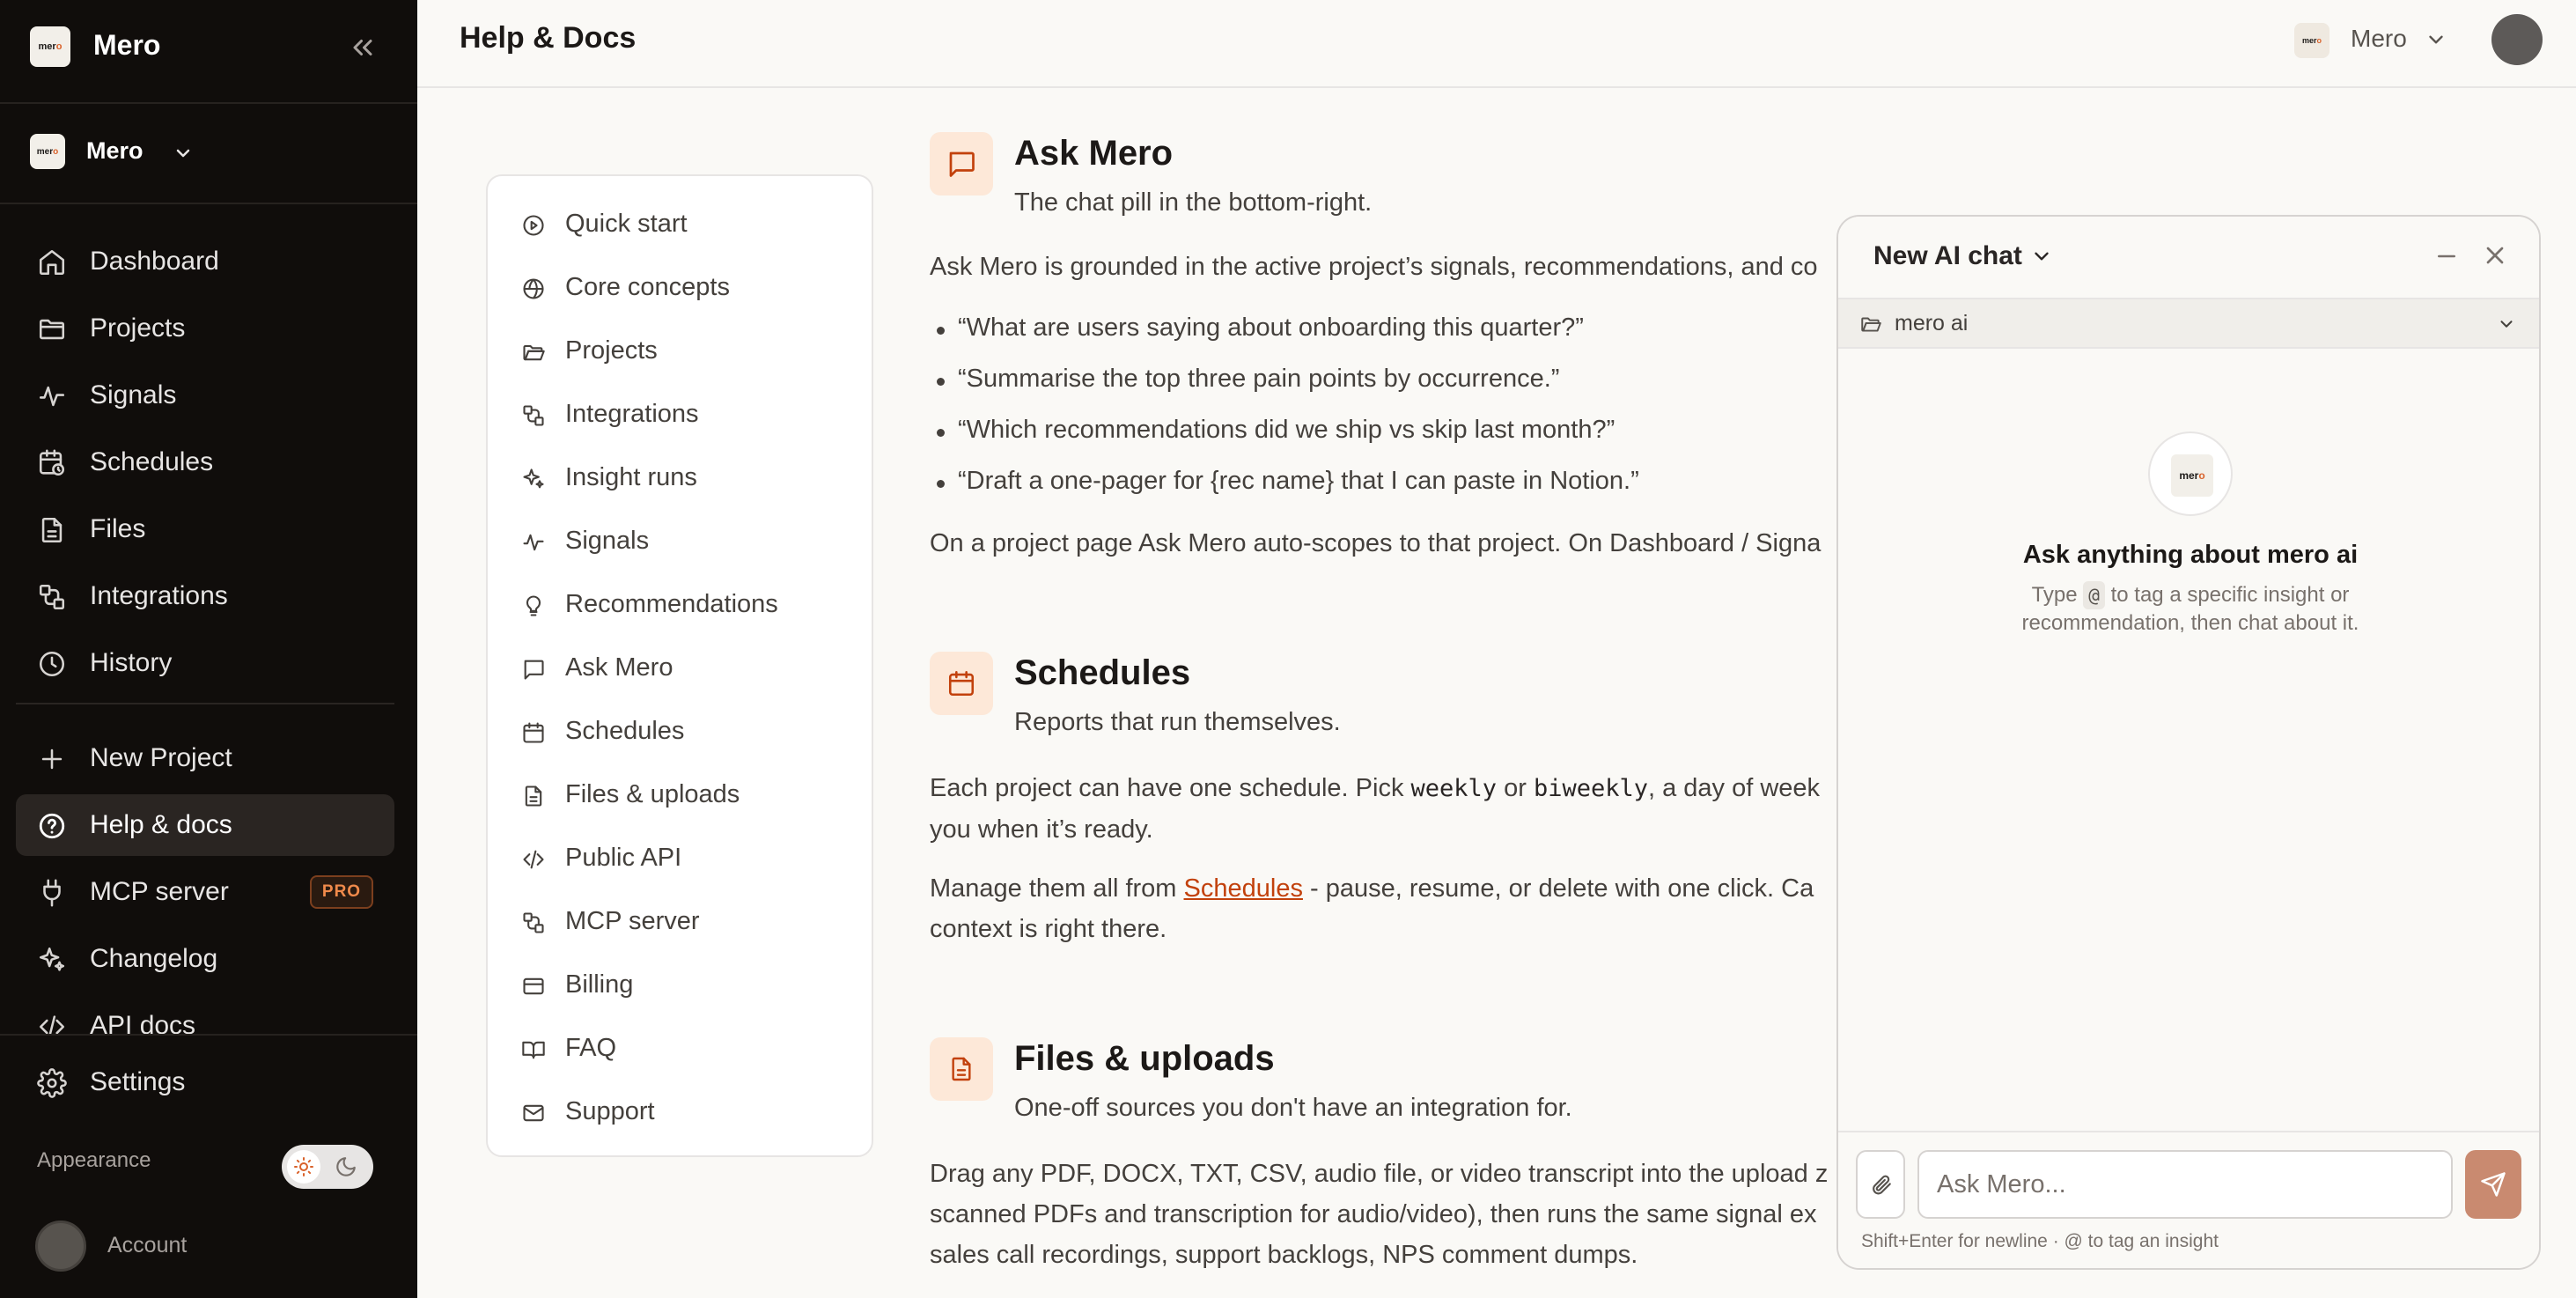  Describe the element at coordinates (159, 892) in the screenshot. I see `sidebar-item-label: MCP server` at that location.